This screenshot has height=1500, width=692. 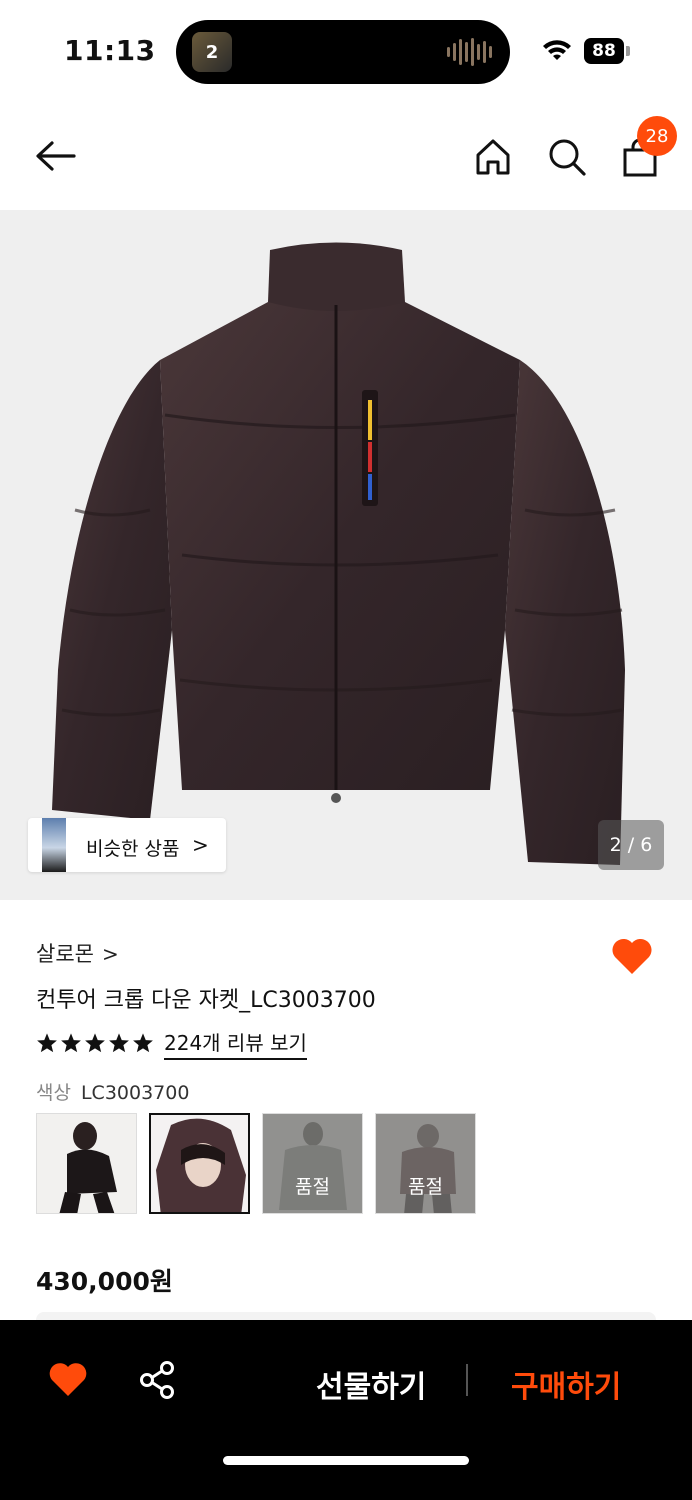 What do you see at coordinates (157, 1380) in the screenshot?
I see `share-icon` at bounding box center [157, 1380].